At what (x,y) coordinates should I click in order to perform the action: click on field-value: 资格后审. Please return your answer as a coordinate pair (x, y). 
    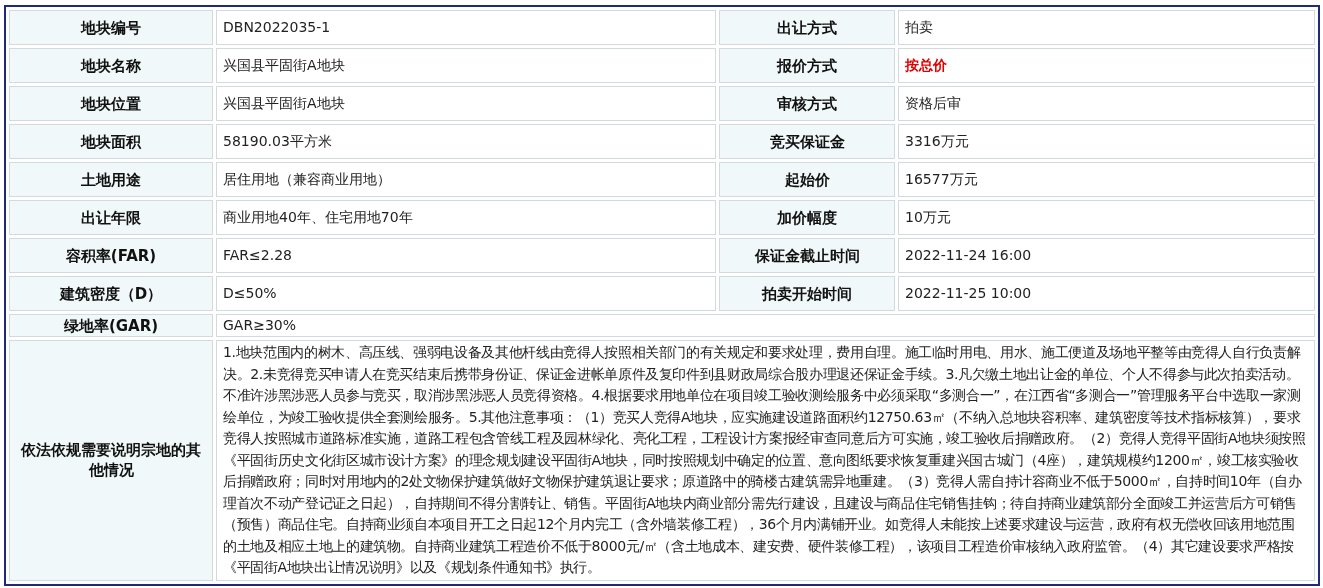
    Looking at the image, I should click on (1106, 103).